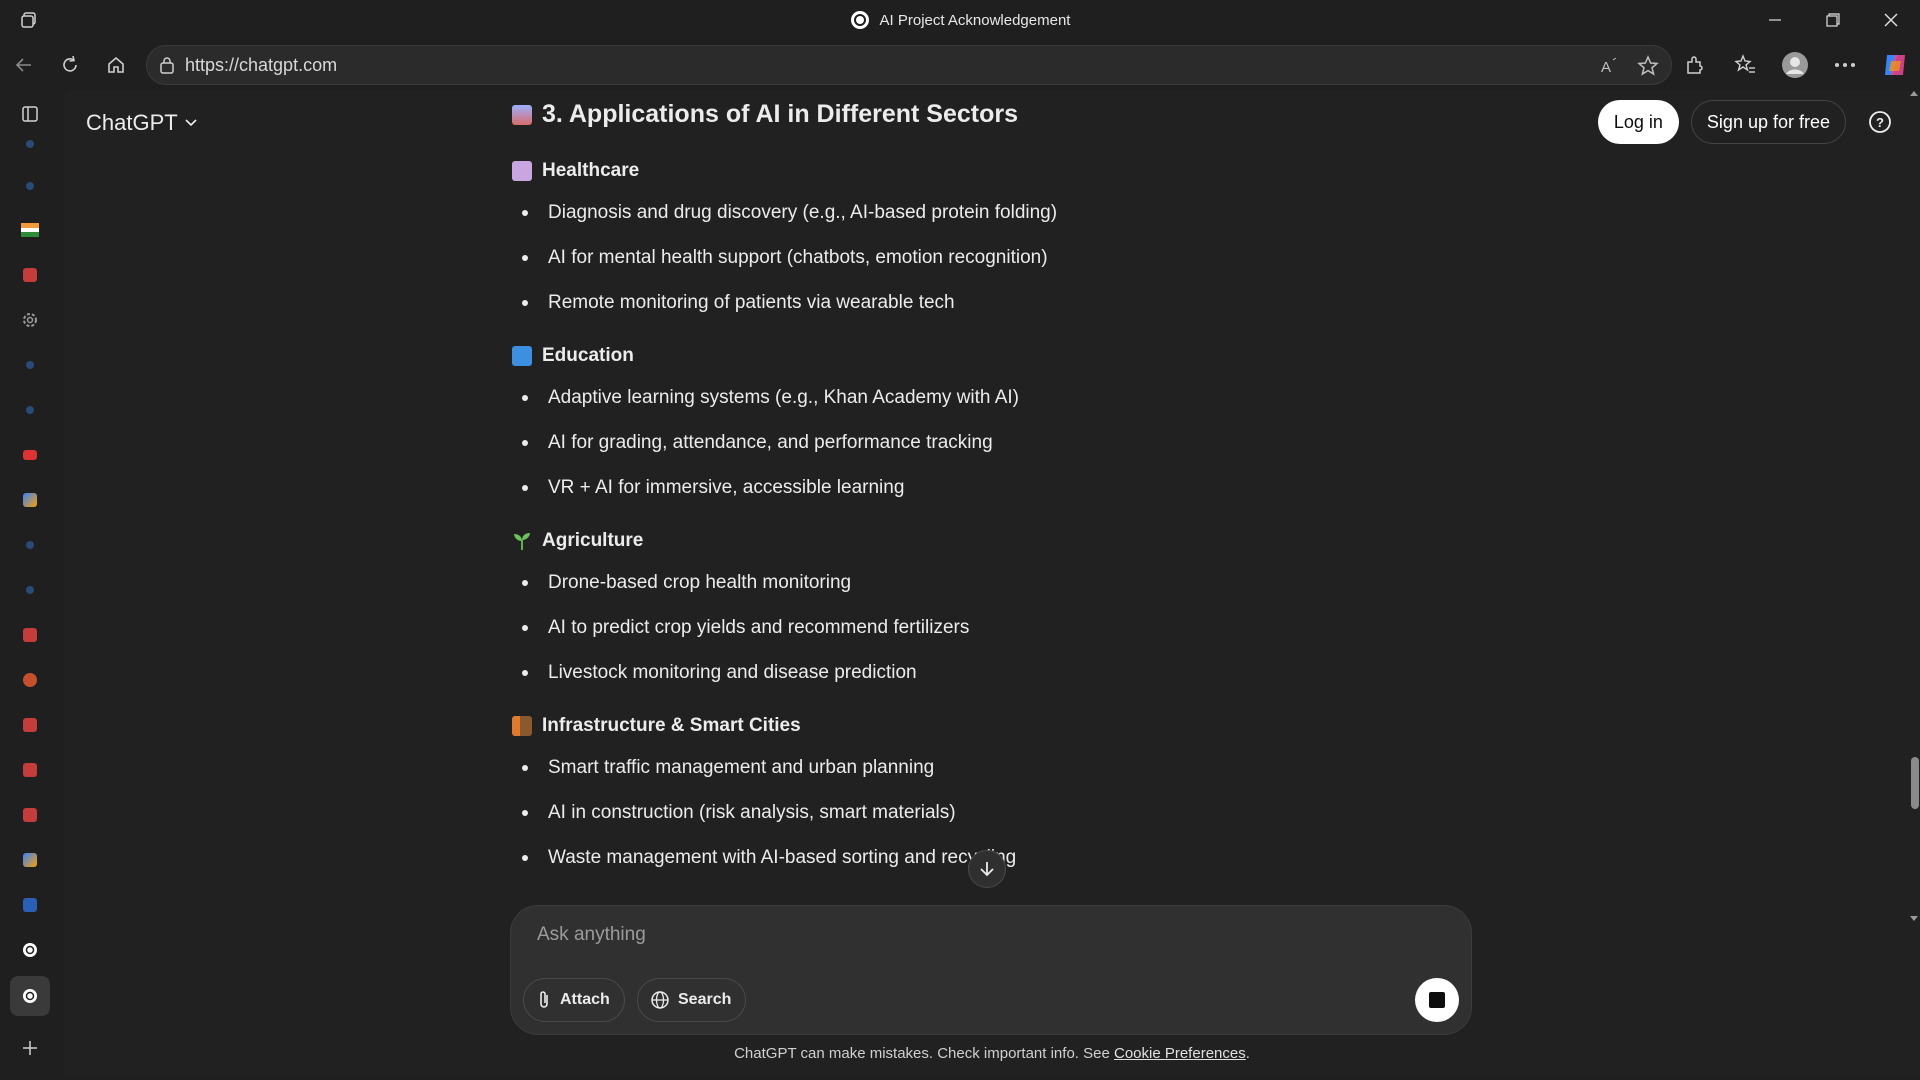 Image resolution: width=1920 pixels, height=1080 pixels. What do you see at coordinates (1895, 65) in the screenshot?
I see `copilot-icon` at bounding box center [1895, 65].